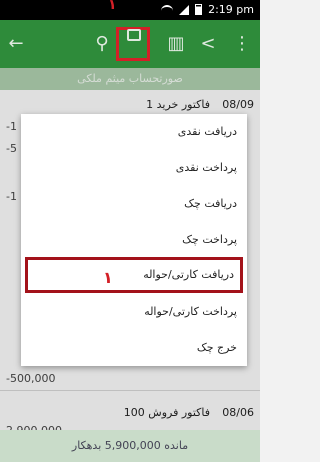 The height and width of the screenshot is (462, 320). What do you see at coordinates (134, 132) in the screenshot?
I see `menu-item-cash-receipt: دریافت نقدی` at bounding box center [134, 132].